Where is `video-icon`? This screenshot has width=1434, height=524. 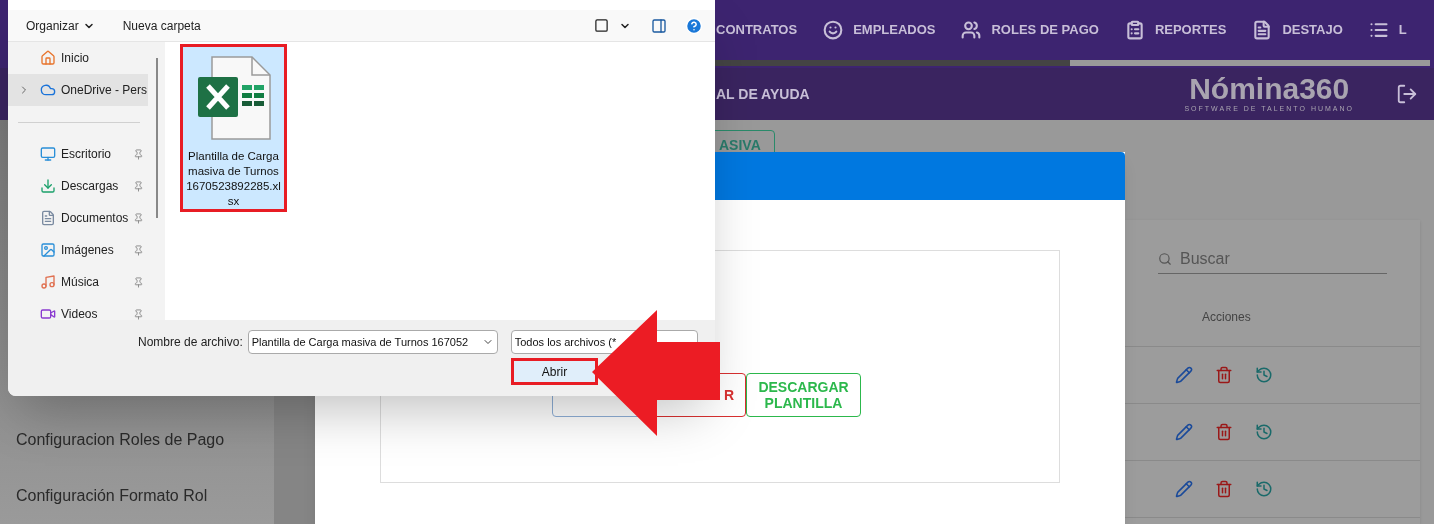
video-icon is located at coordinates (48, 313).